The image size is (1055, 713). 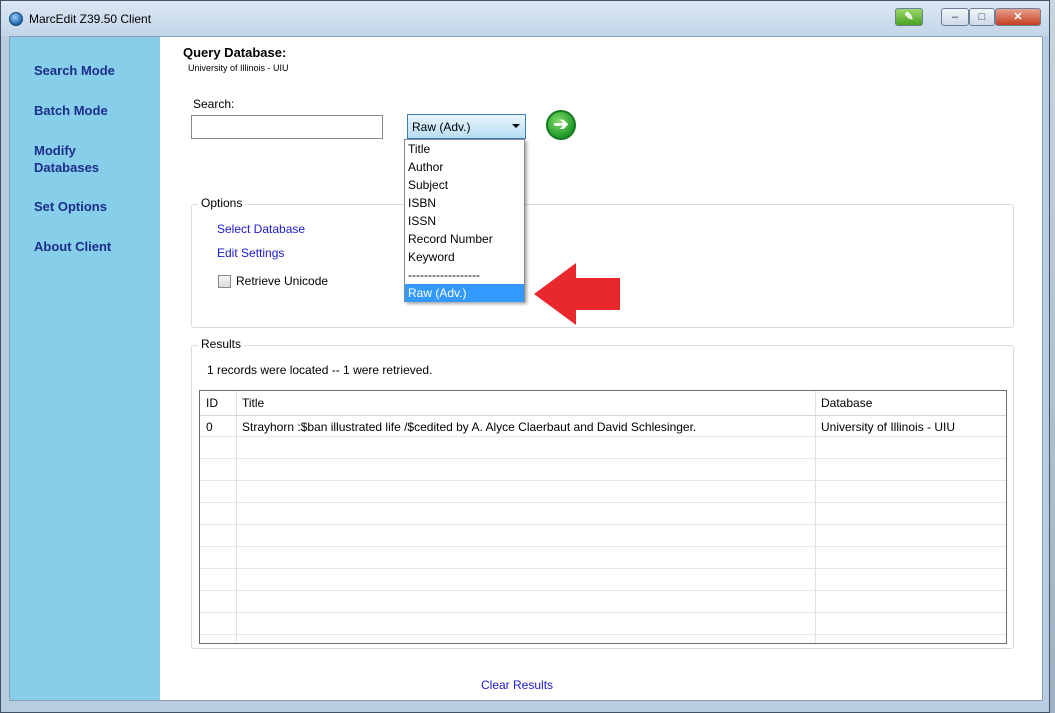 I want to click on column-header-id: ID, so click(x=212, y=403).